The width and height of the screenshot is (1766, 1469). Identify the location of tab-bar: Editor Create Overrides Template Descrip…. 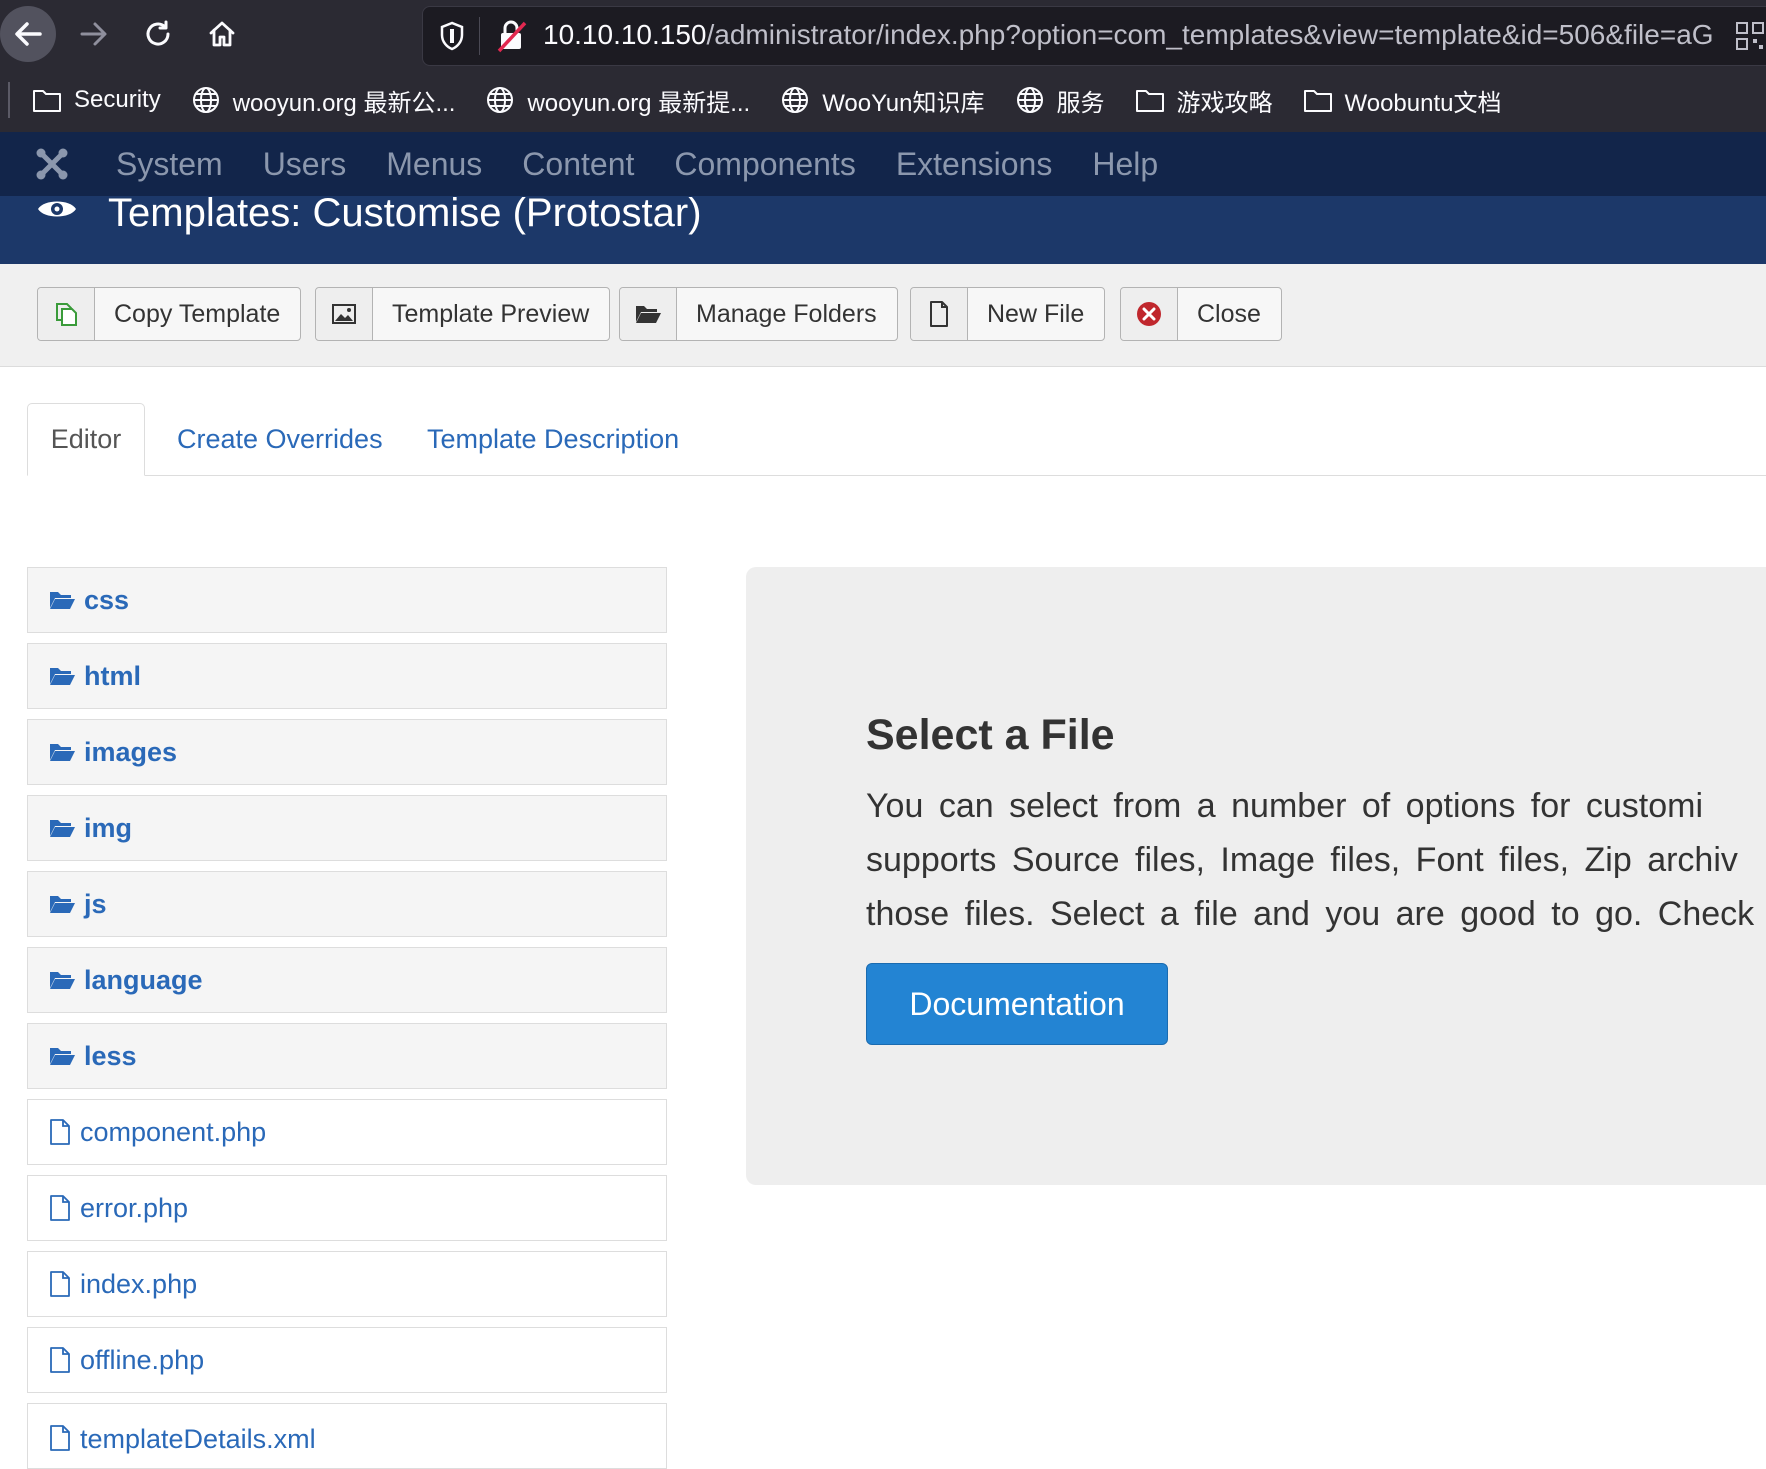
(896, 439).